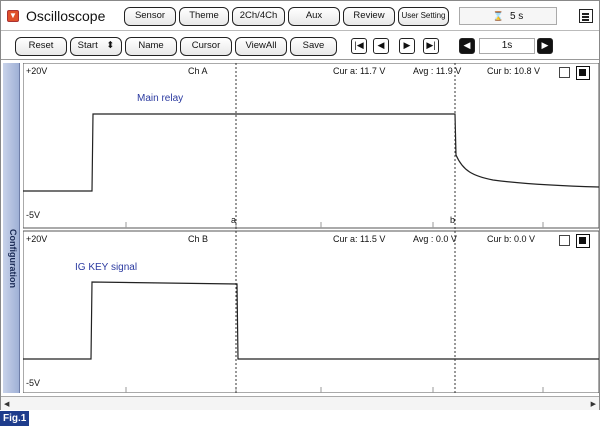  I want to click on scroll-right-icon: ▶, so click(593, 404).